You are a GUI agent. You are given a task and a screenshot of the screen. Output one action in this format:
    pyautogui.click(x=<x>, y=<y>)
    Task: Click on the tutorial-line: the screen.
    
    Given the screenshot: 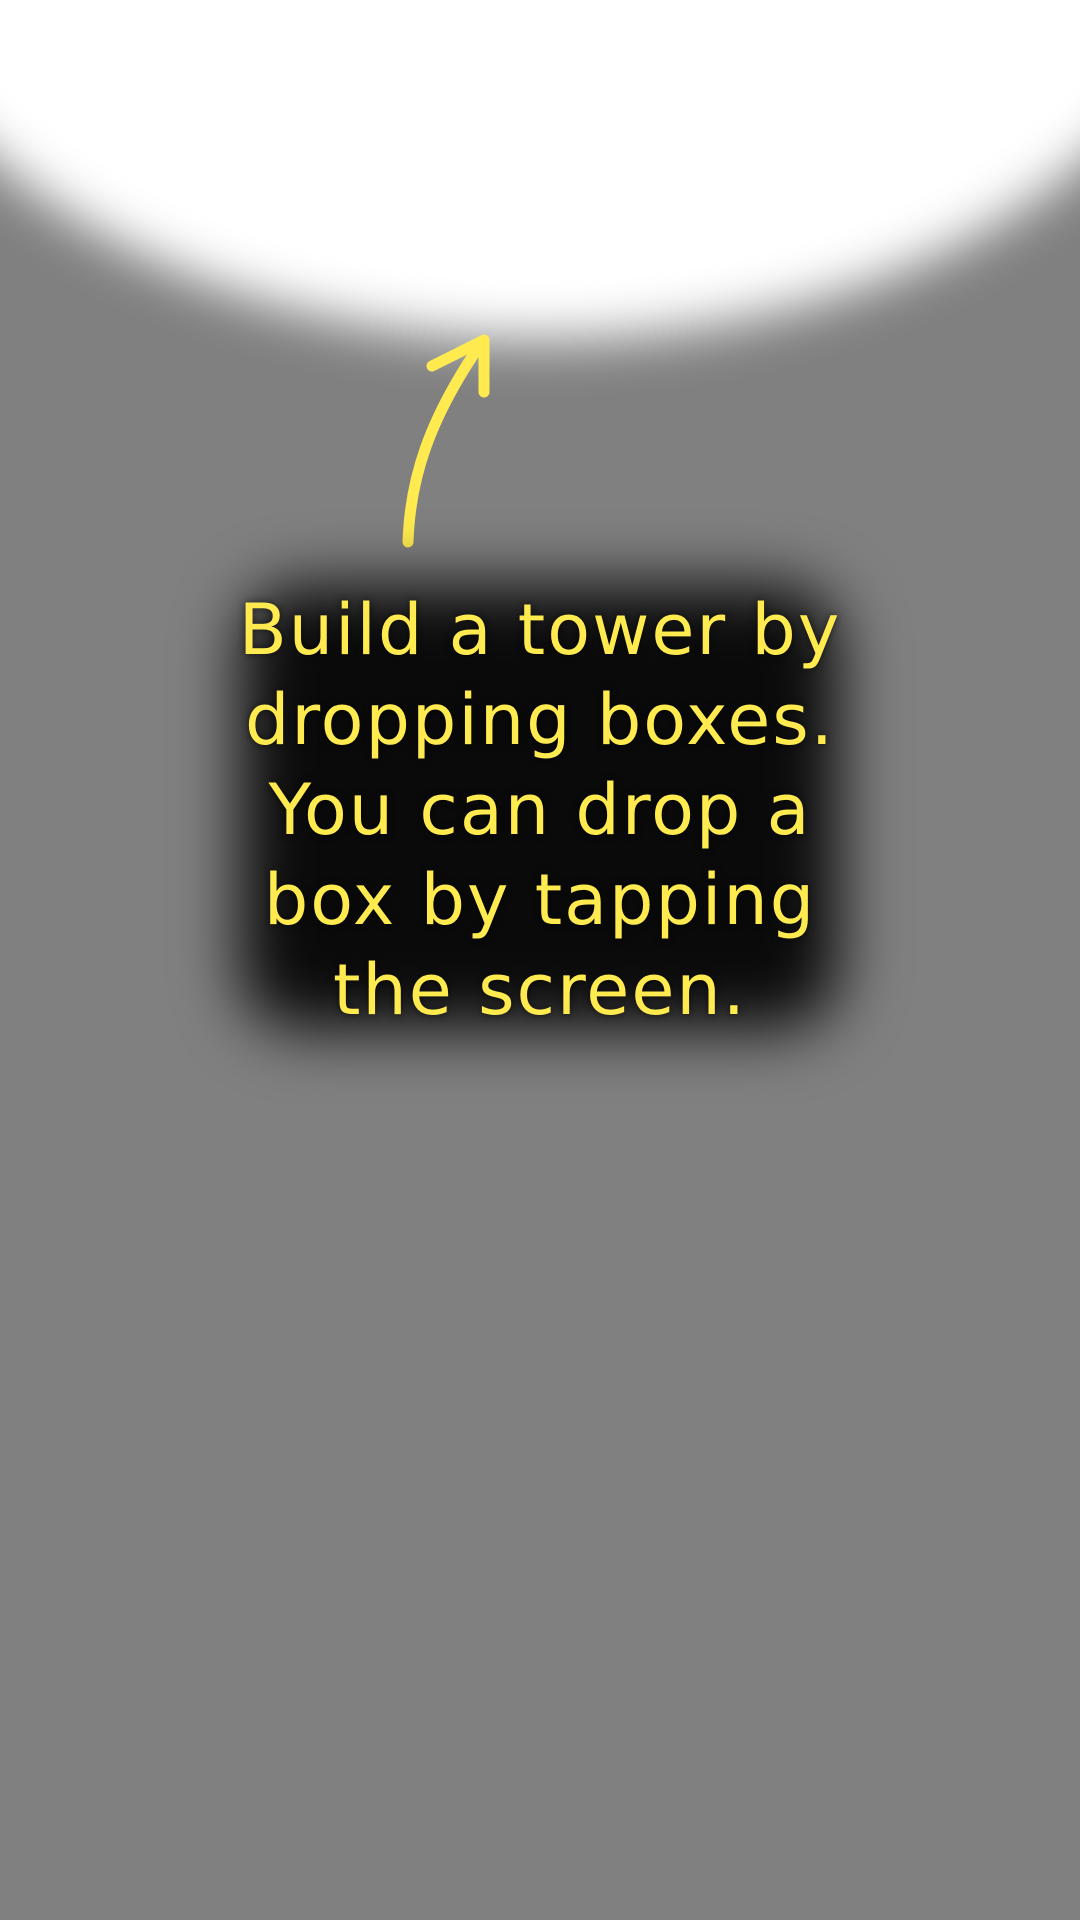 What is the action you would take?
    pyautogui.click(x=540, y=990)
    